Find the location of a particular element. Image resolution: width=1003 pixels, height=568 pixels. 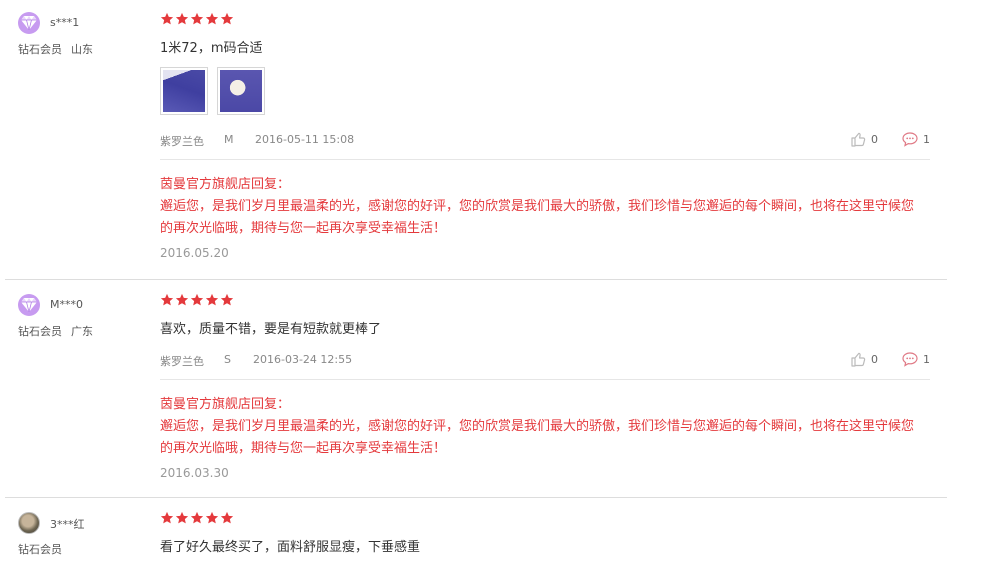

reviewer-name: s***1 is located at coordinates (65, 22).